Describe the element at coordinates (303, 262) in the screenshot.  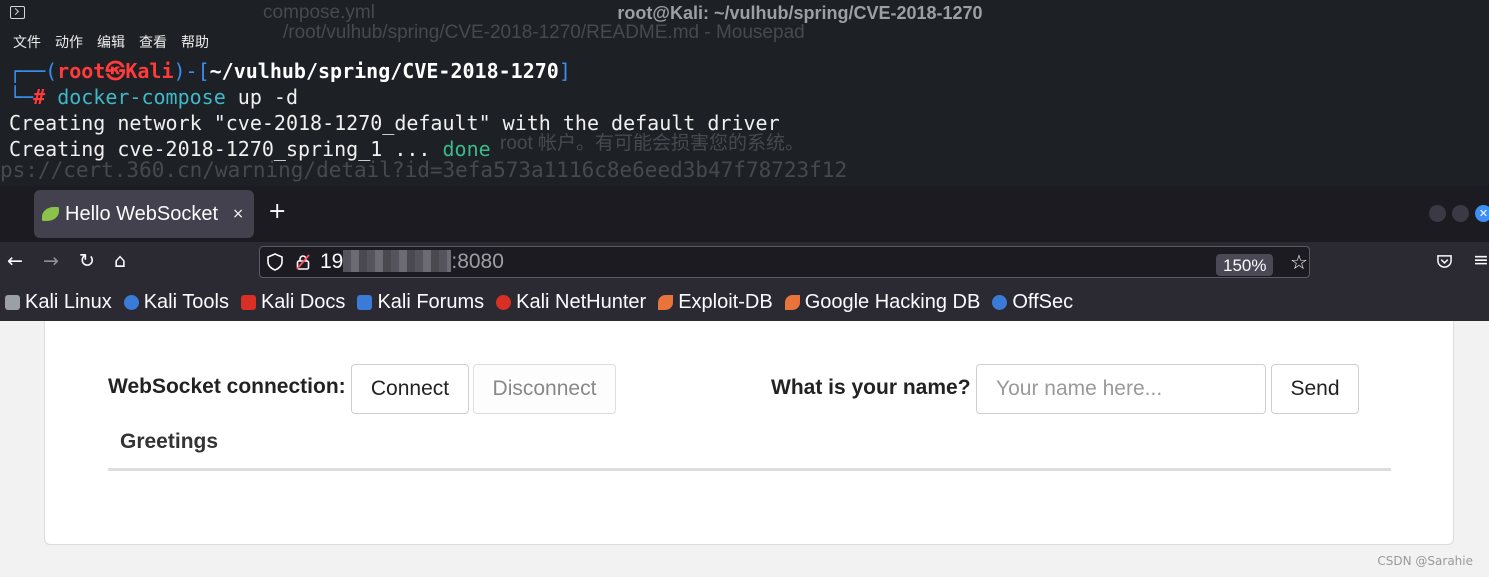
I see `insecure-lock-icon` at that location.